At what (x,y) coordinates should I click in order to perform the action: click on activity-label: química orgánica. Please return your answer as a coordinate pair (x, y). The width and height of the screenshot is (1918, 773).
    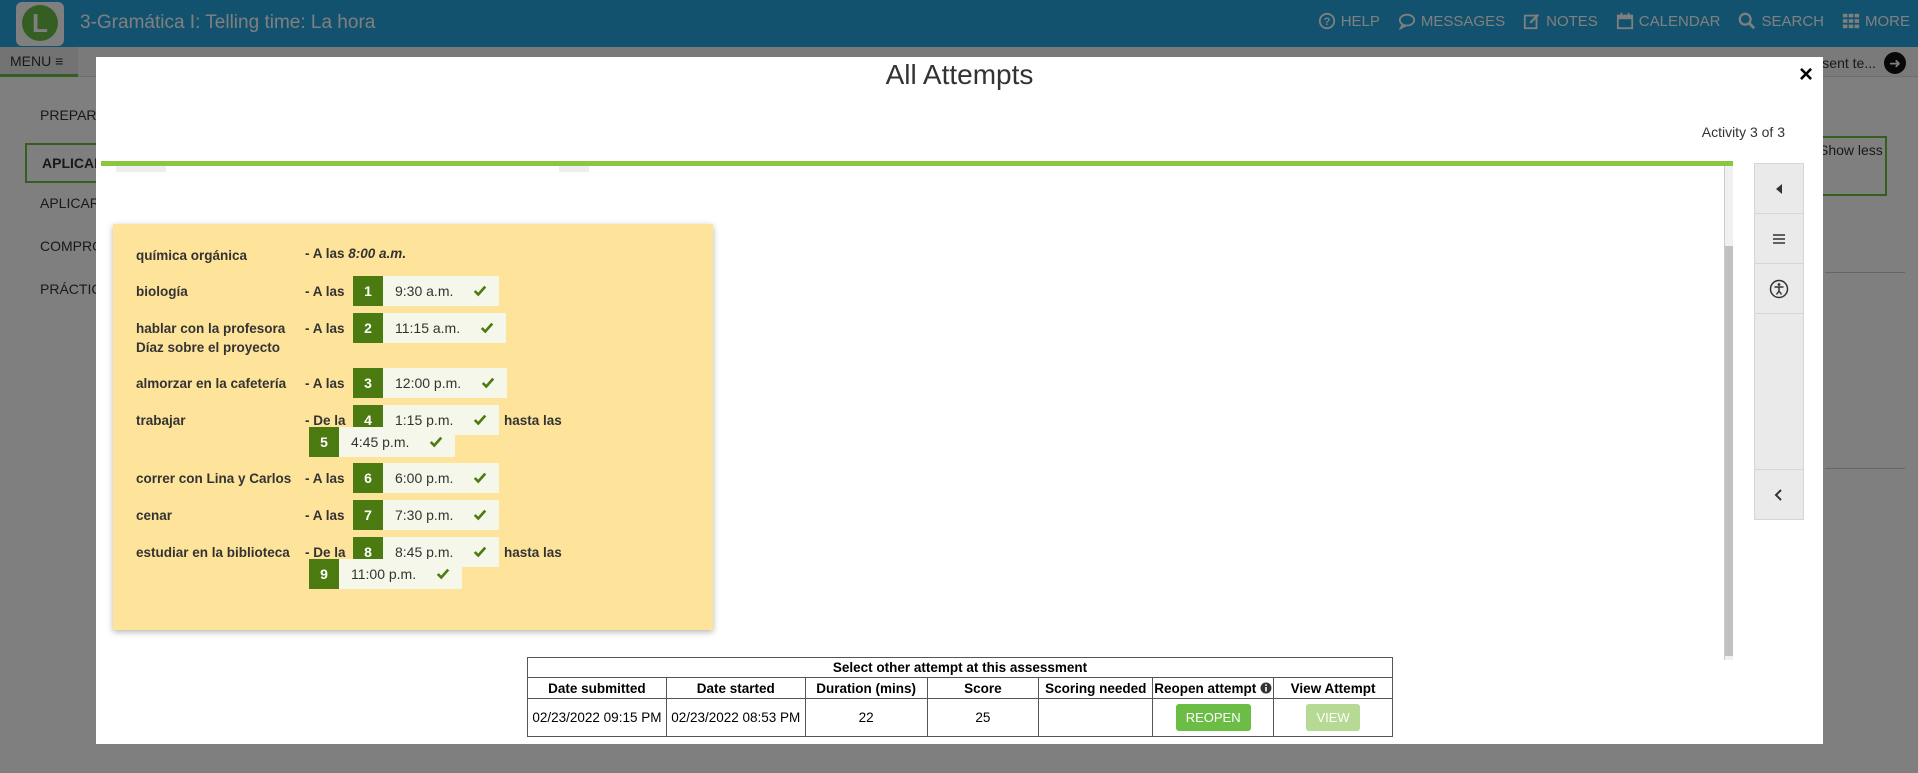
    Looking at the image, I should click on (192, 255).